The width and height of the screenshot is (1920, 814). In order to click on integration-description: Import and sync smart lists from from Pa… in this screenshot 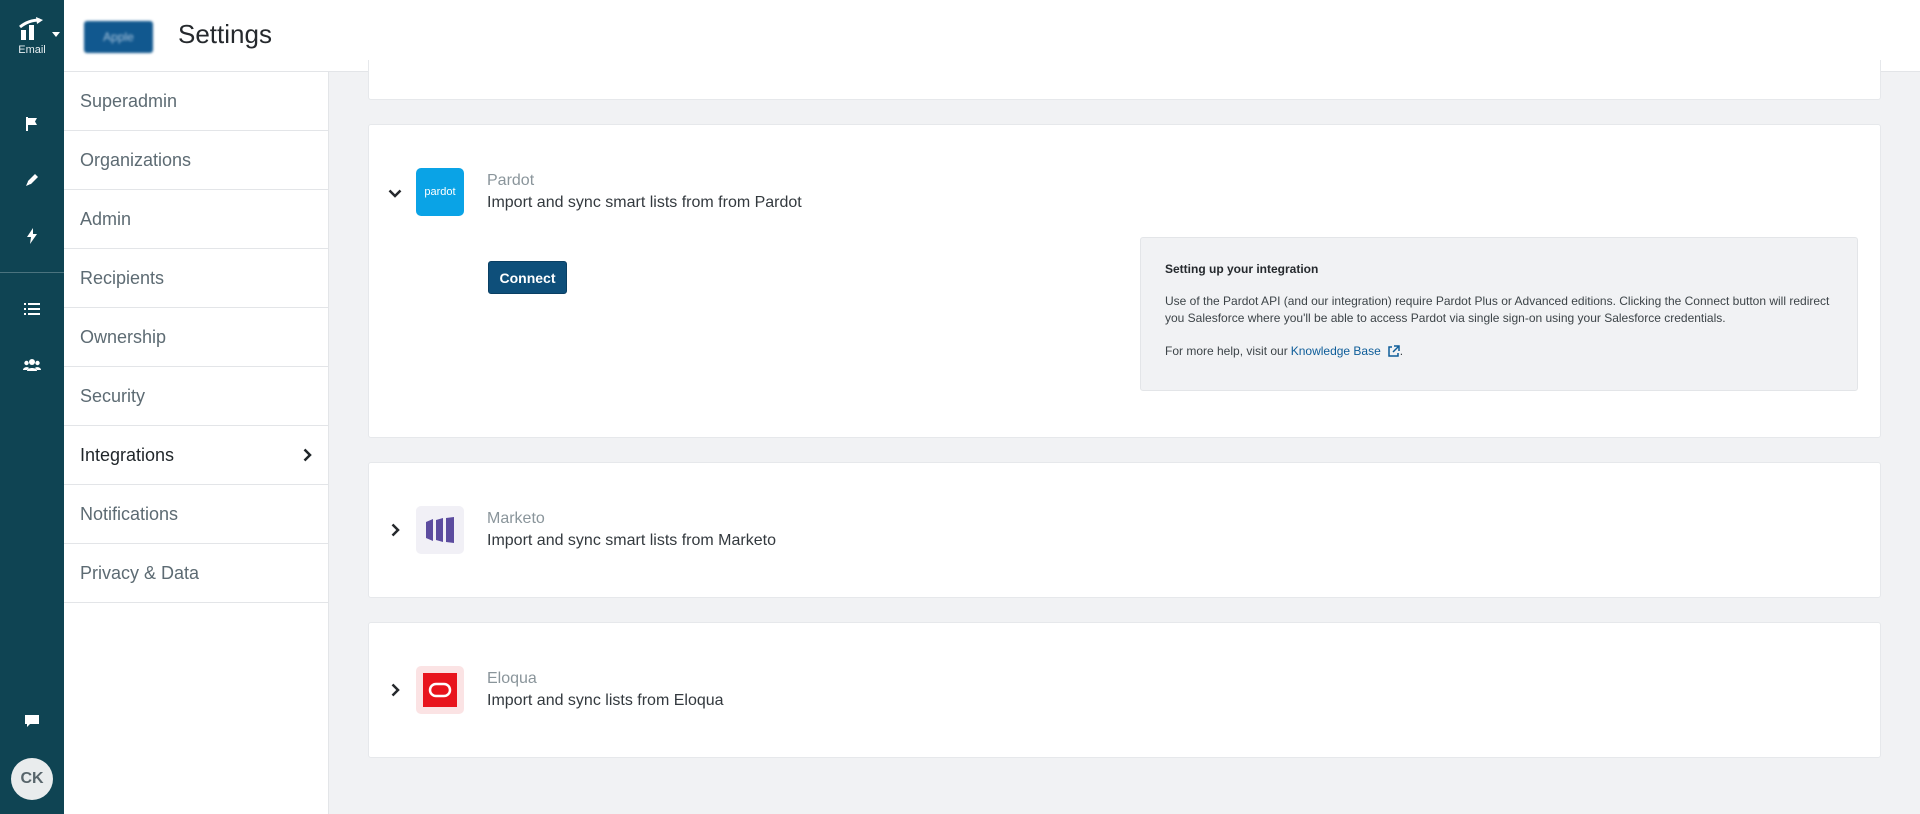, I will do `click(644, 202)`.